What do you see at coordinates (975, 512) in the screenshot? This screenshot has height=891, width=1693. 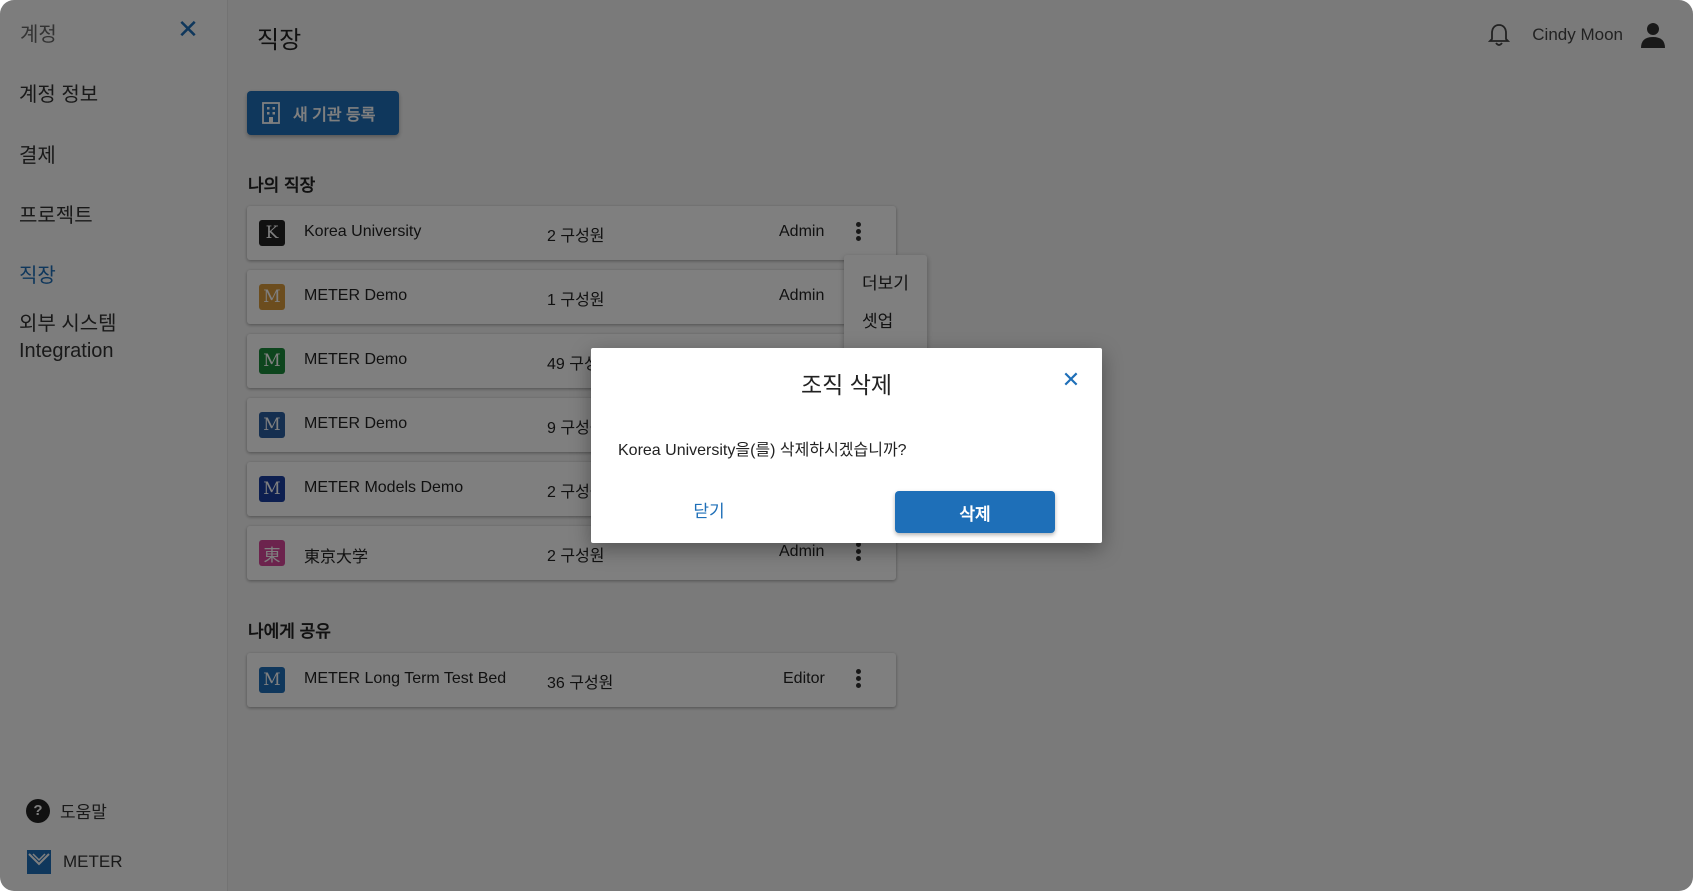 I see `delete-button: 삭제` at bounding box center [975, 512].